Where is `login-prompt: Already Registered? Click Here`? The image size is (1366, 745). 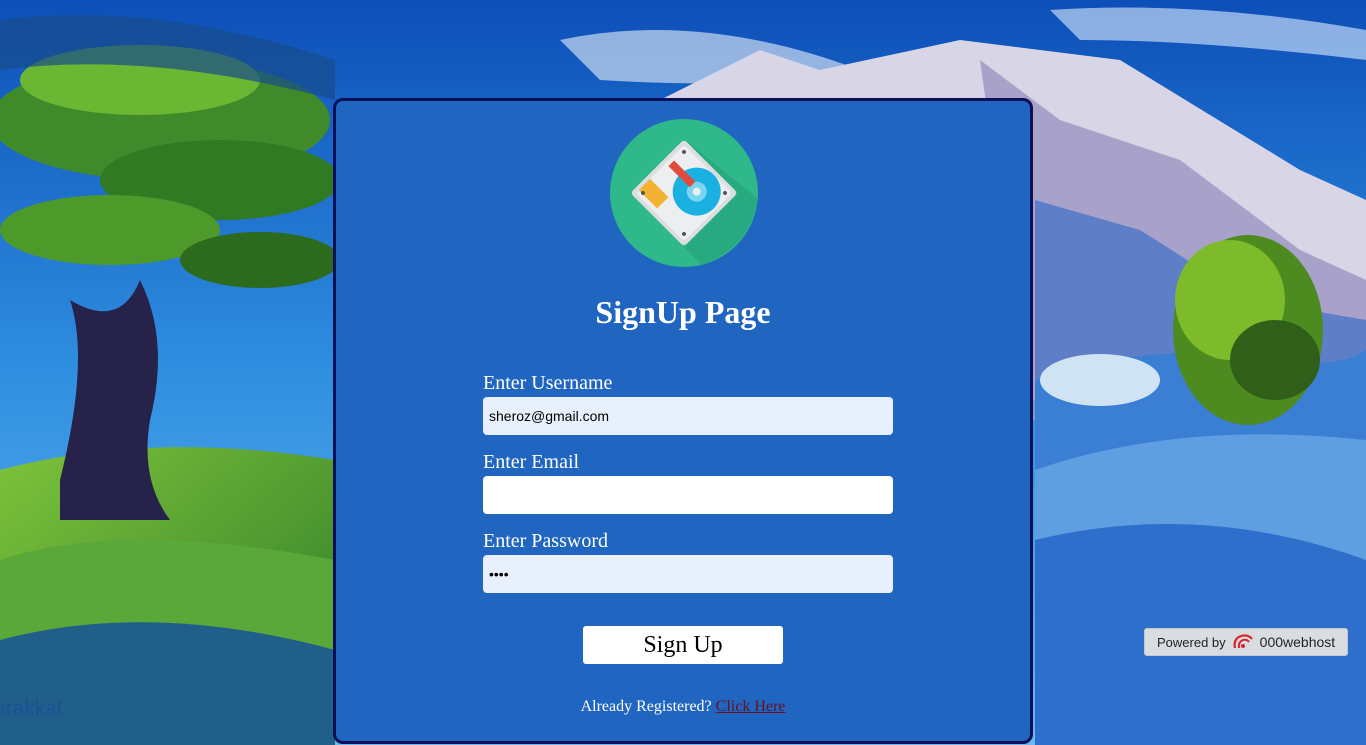 login-prompt: Already Registered? Click Here is located at coordinates (683, 707).